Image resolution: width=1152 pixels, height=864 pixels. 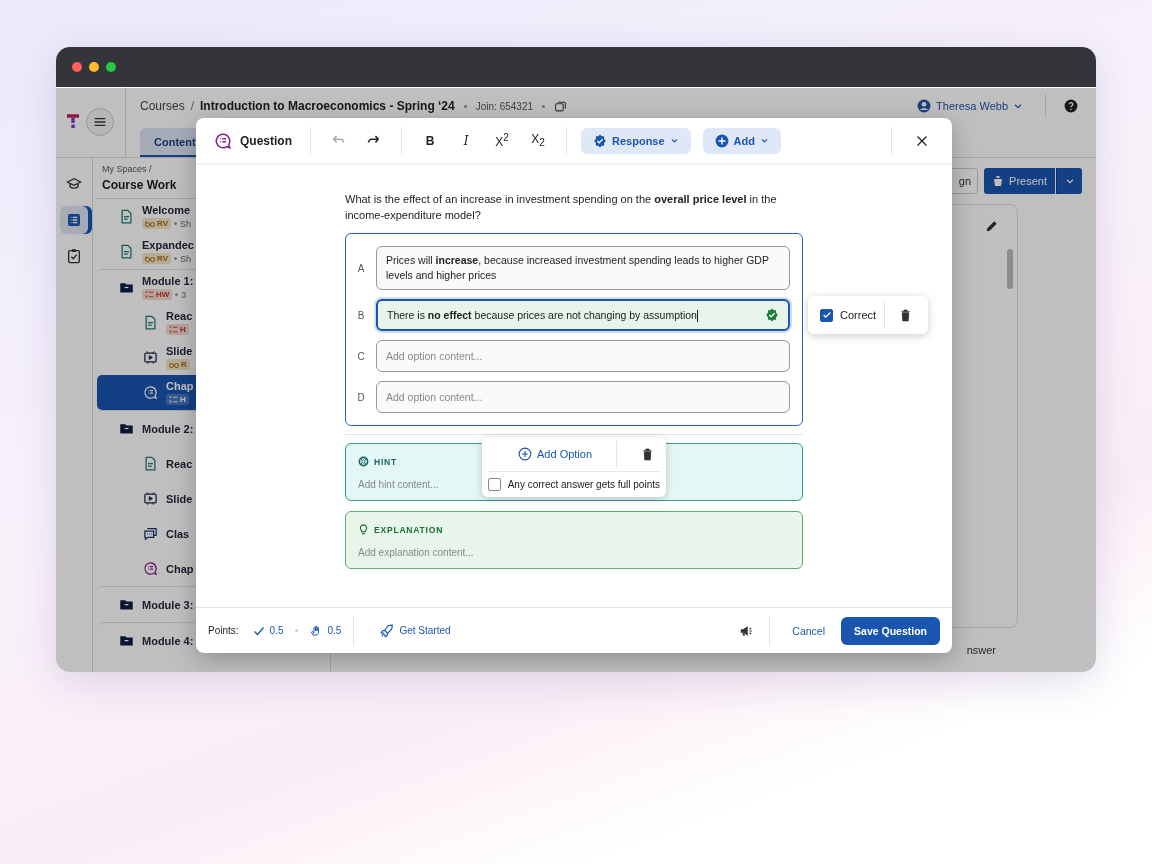 What do you see at coordinates (168, 640) in the screenshot?
I see `item-title: Module 4:` at bounding box center [168, 640].